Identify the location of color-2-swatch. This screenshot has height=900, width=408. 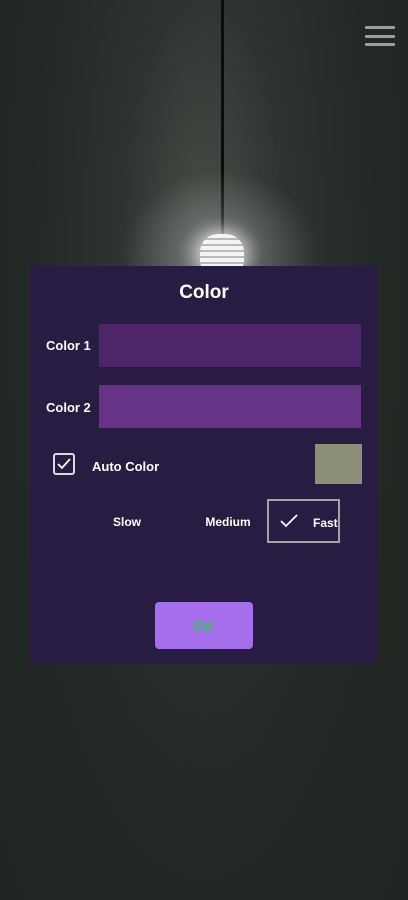
(230, 406).